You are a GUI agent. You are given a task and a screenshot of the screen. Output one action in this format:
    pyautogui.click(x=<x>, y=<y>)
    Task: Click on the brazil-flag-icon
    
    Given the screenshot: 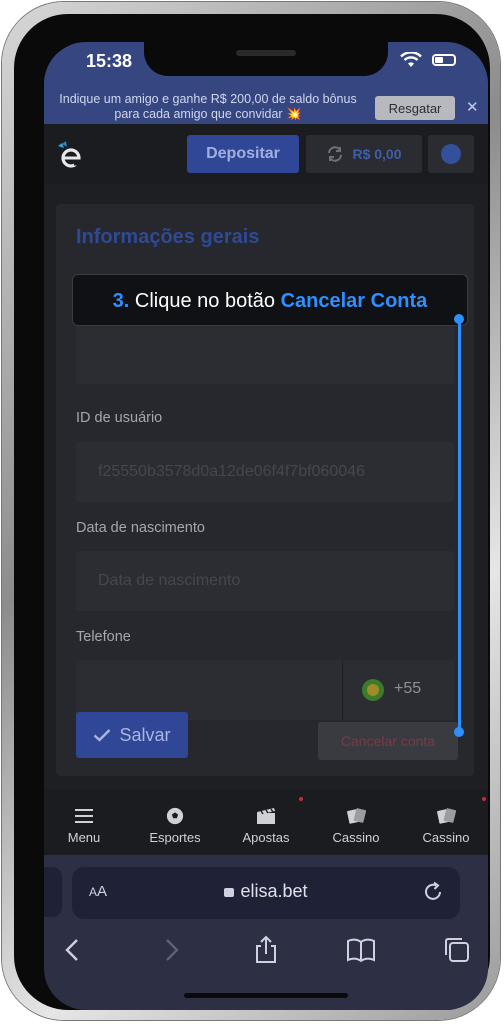 What is the action you would take?
    pyautogui.click(x=373, y=690)
    